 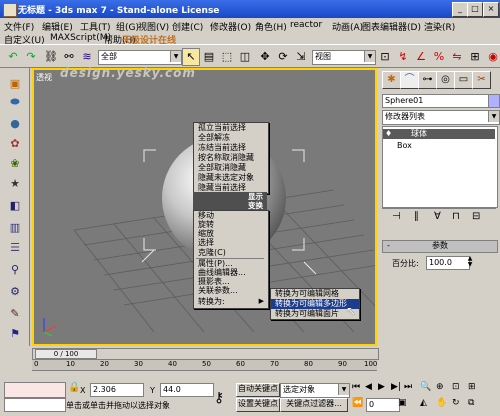 I want to click on arc-rotate-icon: ↻, so click(x=456, y=403).